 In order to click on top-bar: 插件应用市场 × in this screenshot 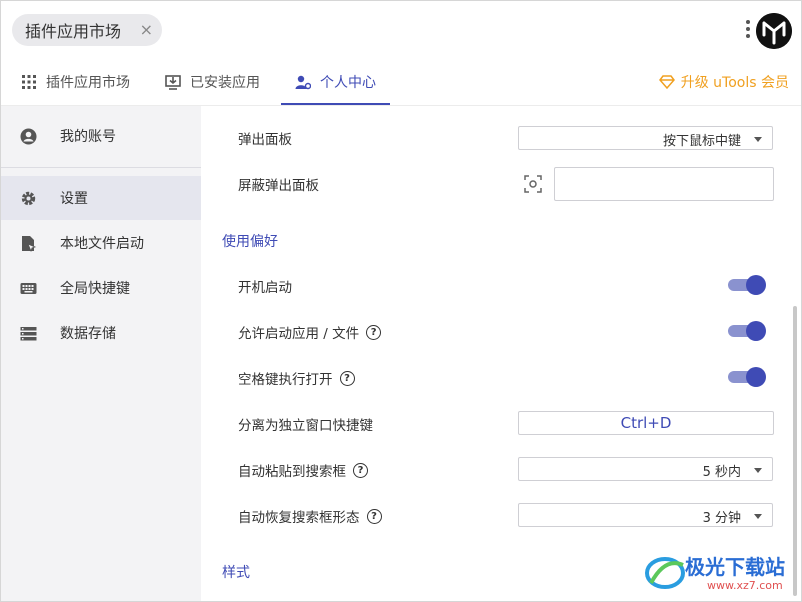, I will do `click(401, 30)`.